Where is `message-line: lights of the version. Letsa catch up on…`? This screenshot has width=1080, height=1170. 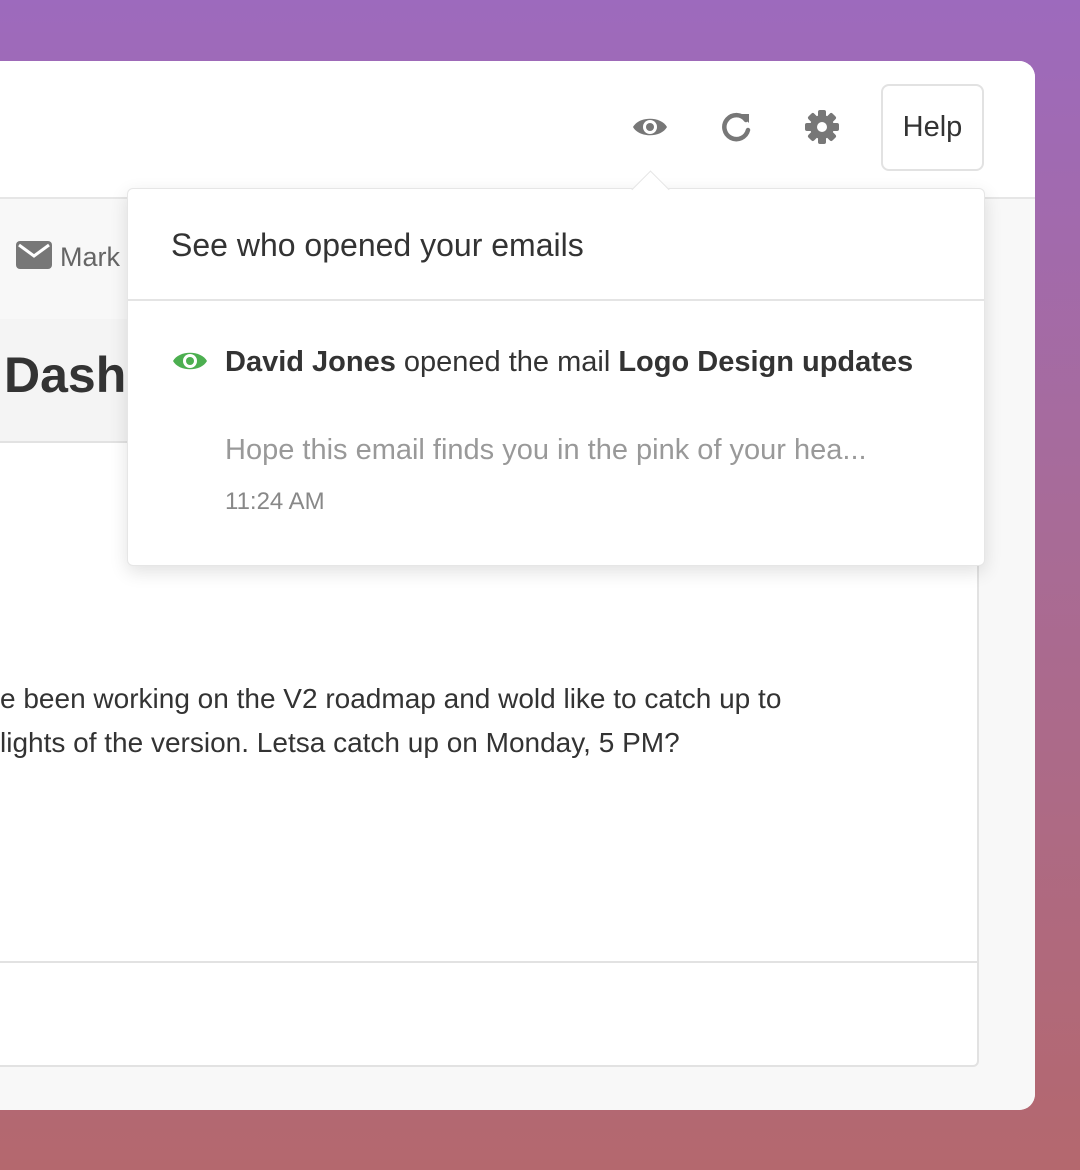
message-line: lights of the version. Letsa catch up on… is located at coordinates (340, 742).